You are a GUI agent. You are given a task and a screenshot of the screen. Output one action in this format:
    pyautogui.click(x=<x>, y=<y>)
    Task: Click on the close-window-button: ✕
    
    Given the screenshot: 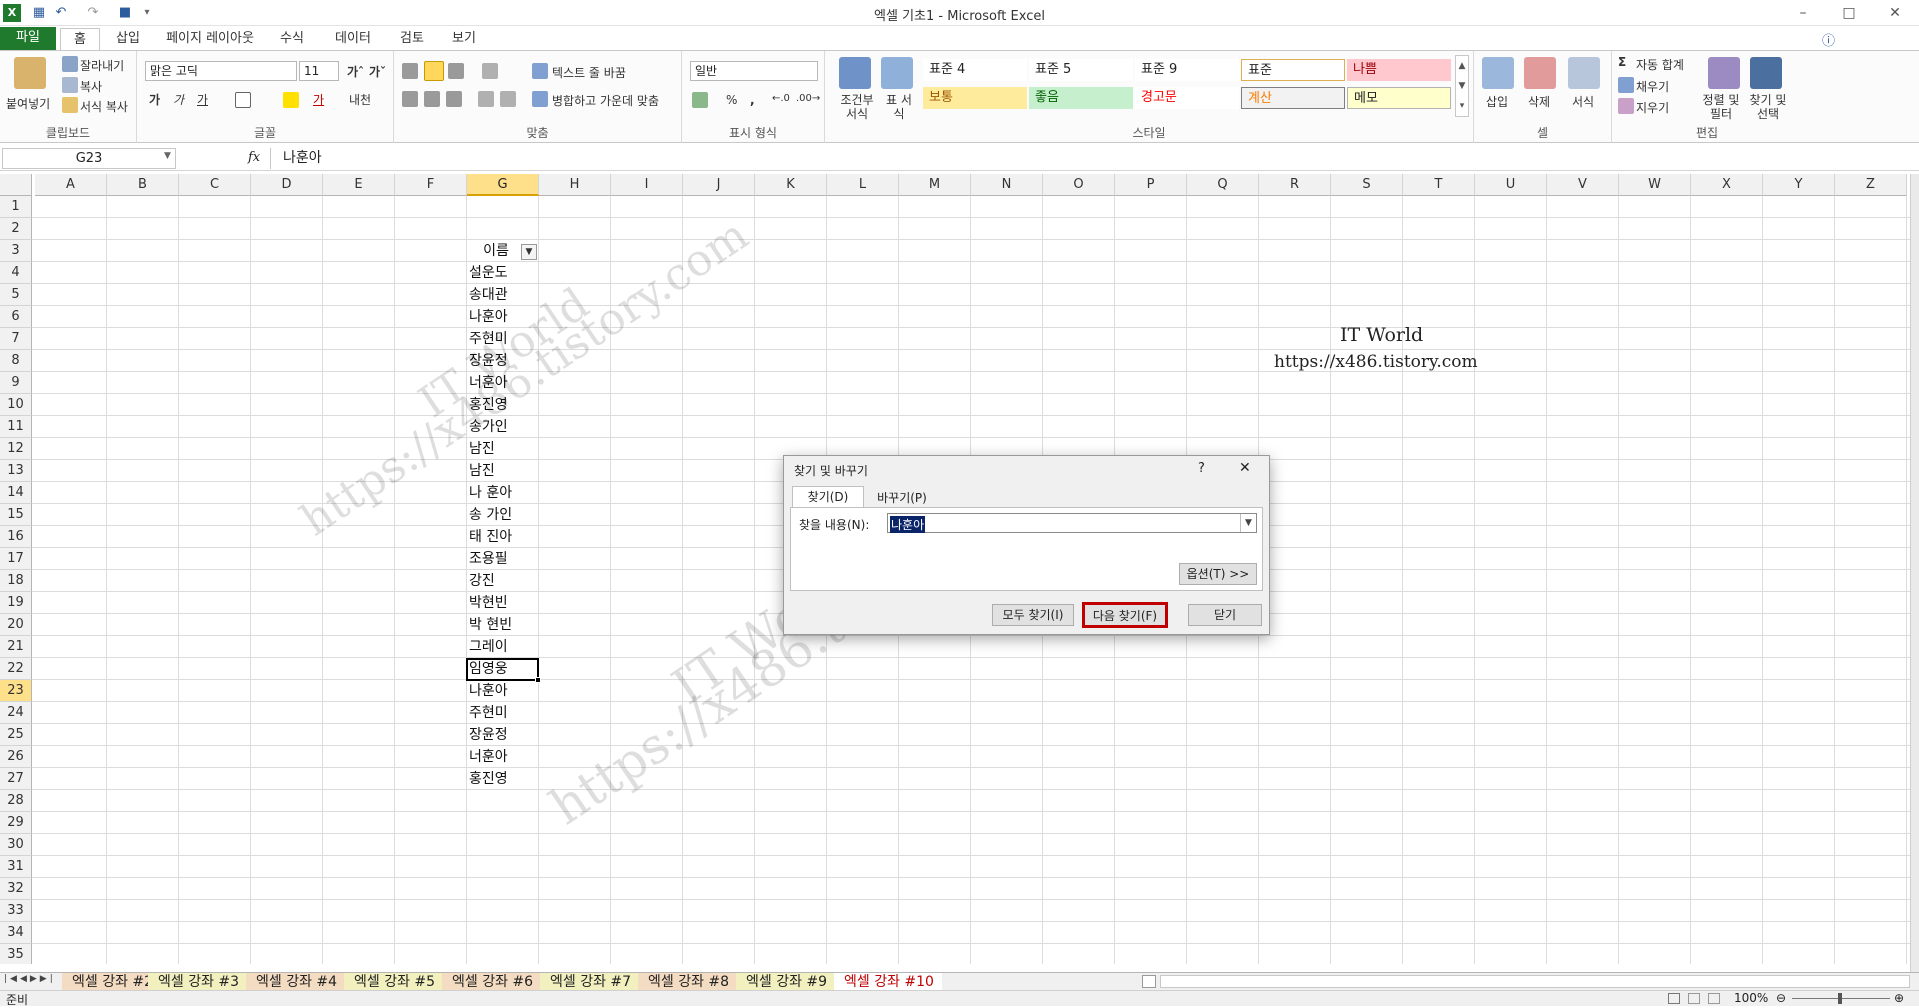 What is the action you would take?
    pyautogui.click(x=1895, y=13)
    